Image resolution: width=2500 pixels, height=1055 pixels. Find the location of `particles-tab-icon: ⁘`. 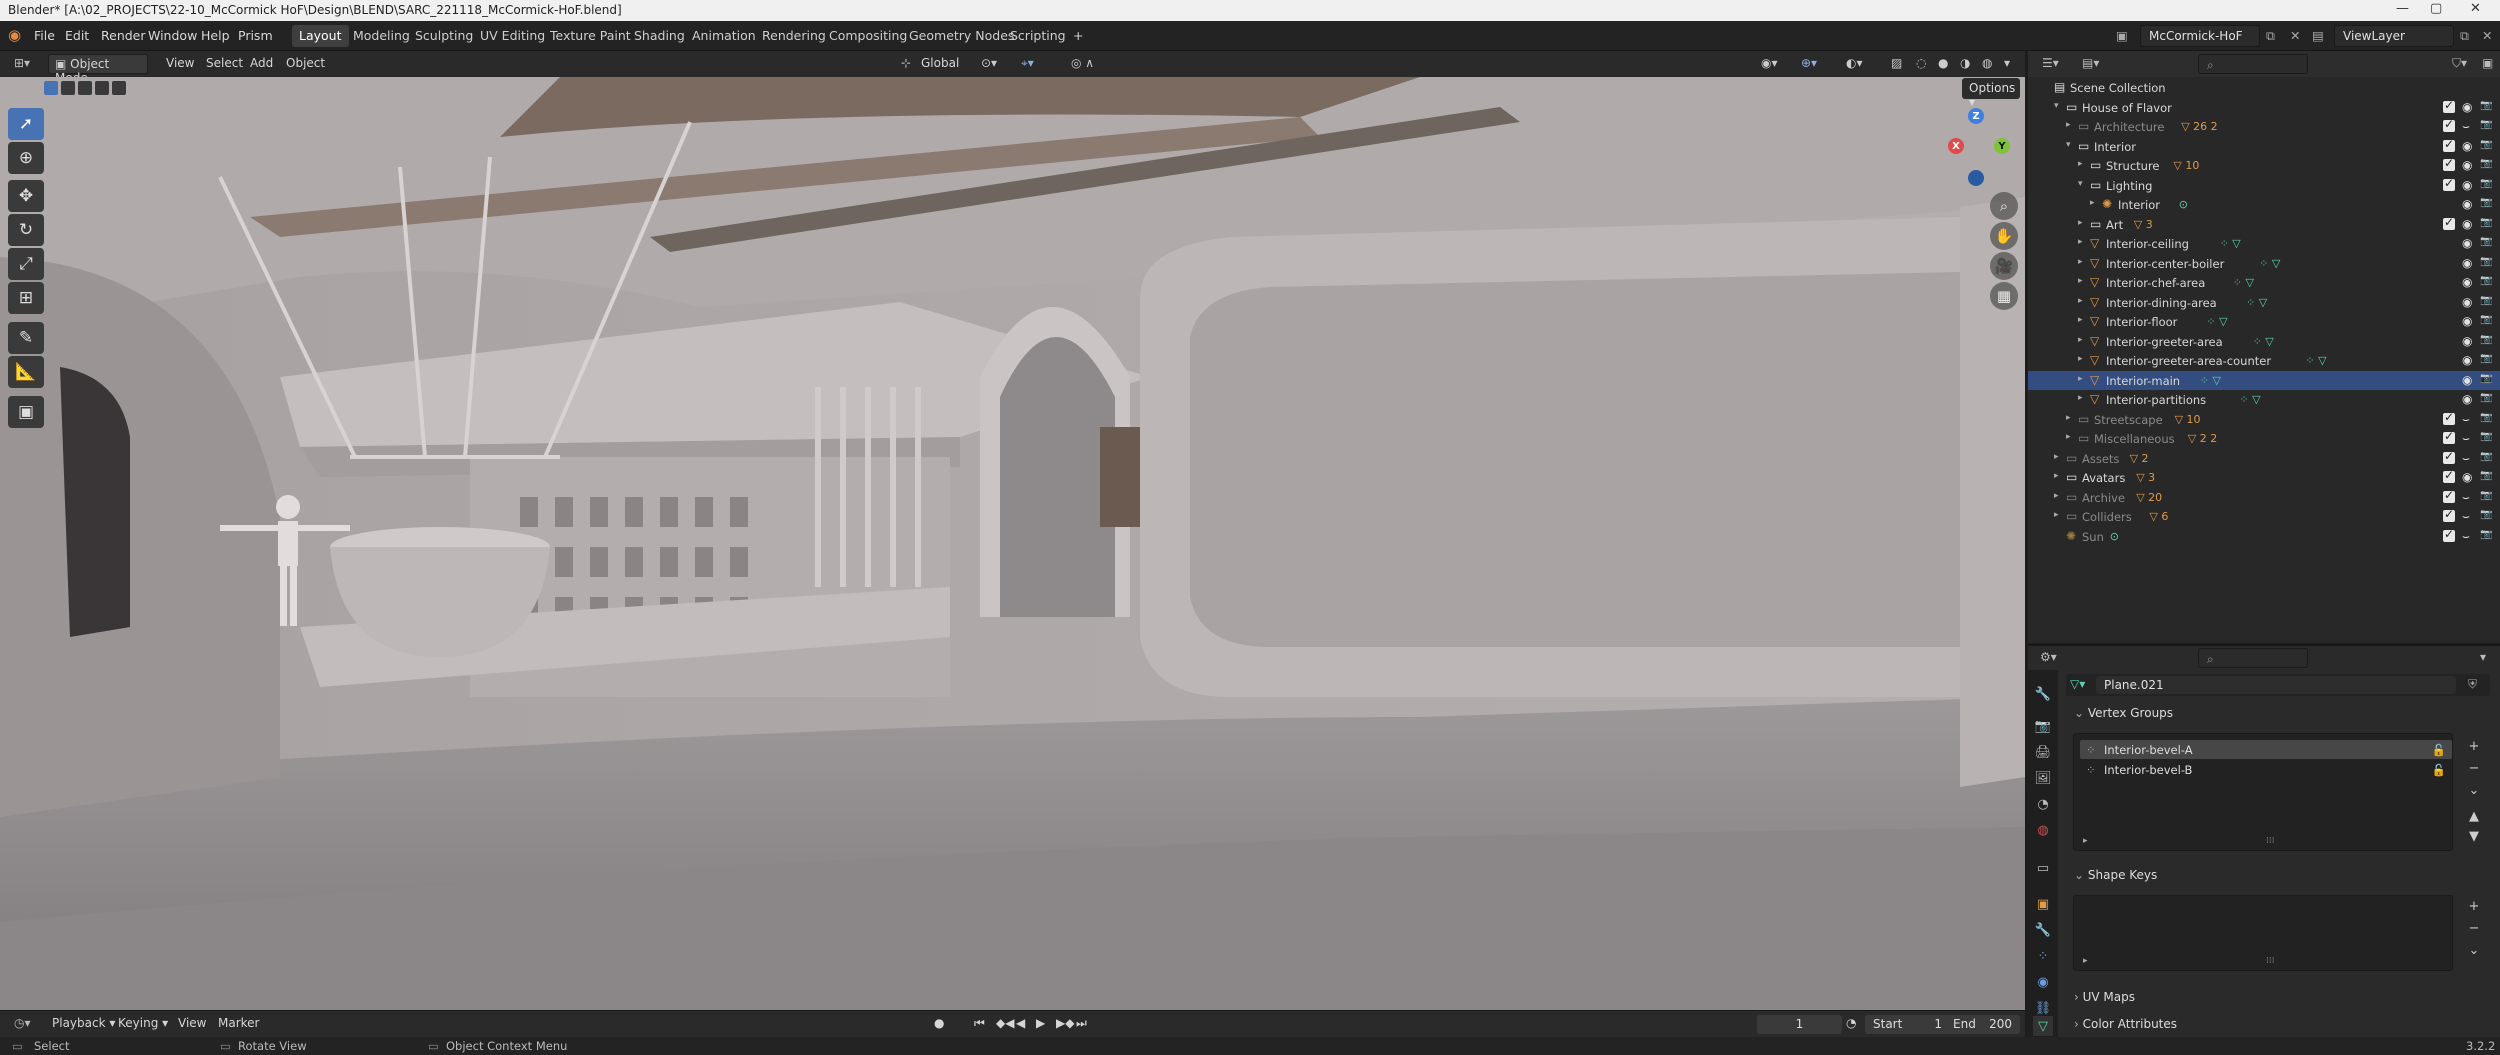

particles-tab-icon: ⁘ is located at coordinates (2043, 956).